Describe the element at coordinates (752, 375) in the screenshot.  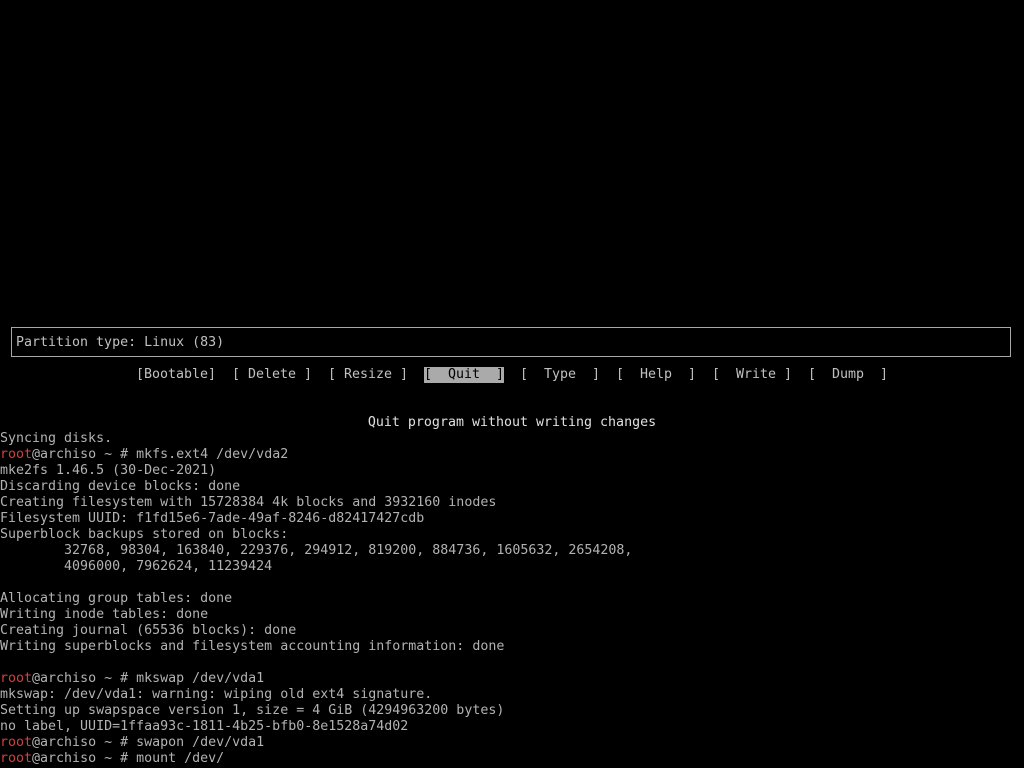
I see `menu-write-button: [ Write ]` at that location.